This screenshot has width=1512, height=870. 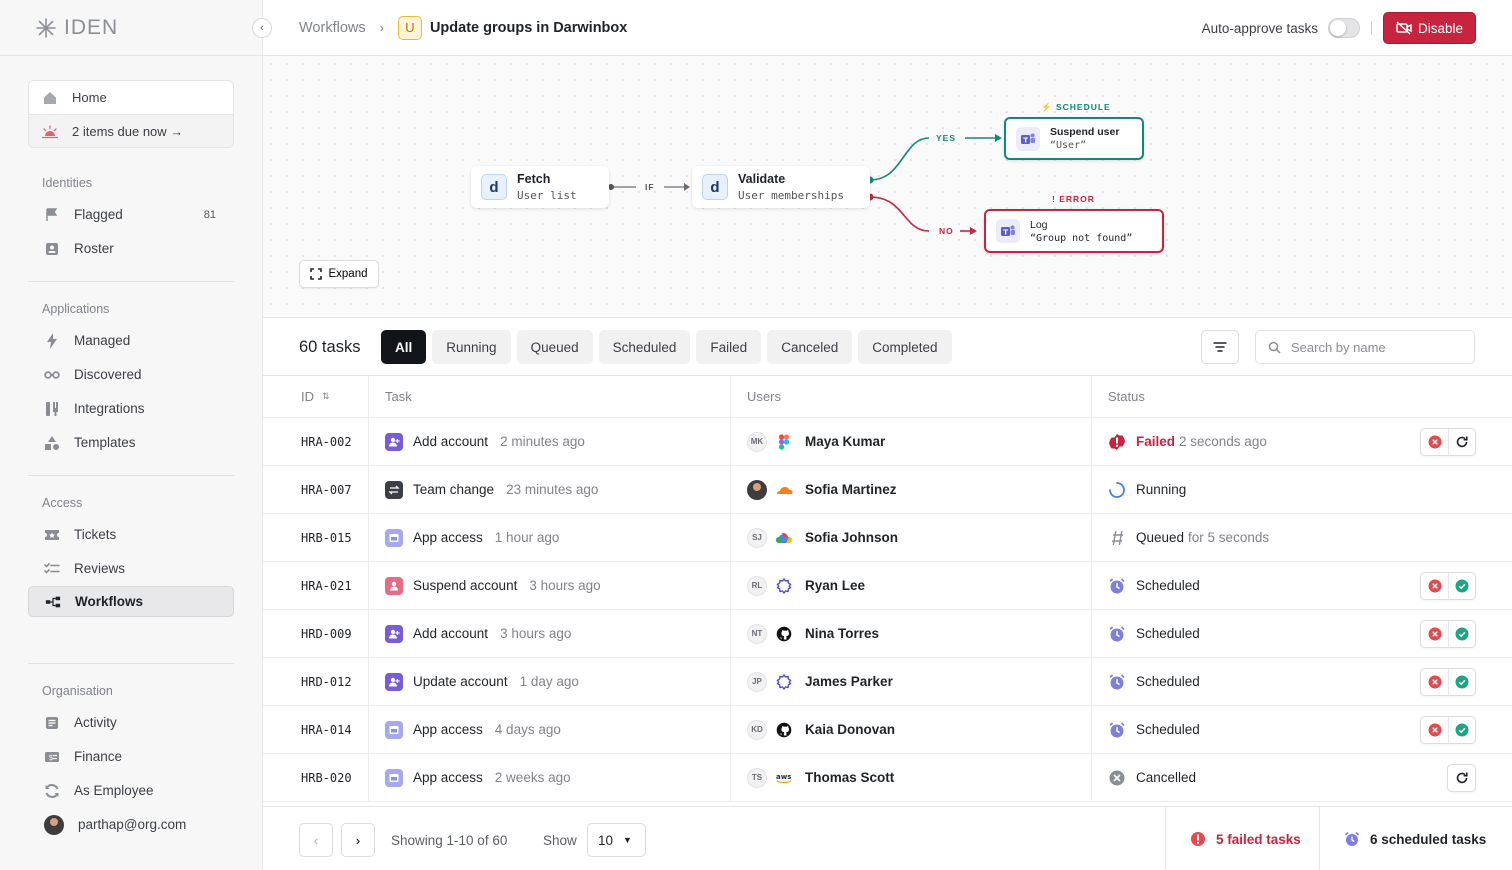 I want to click on next-page-button: ›, so click(x=358, y=840).